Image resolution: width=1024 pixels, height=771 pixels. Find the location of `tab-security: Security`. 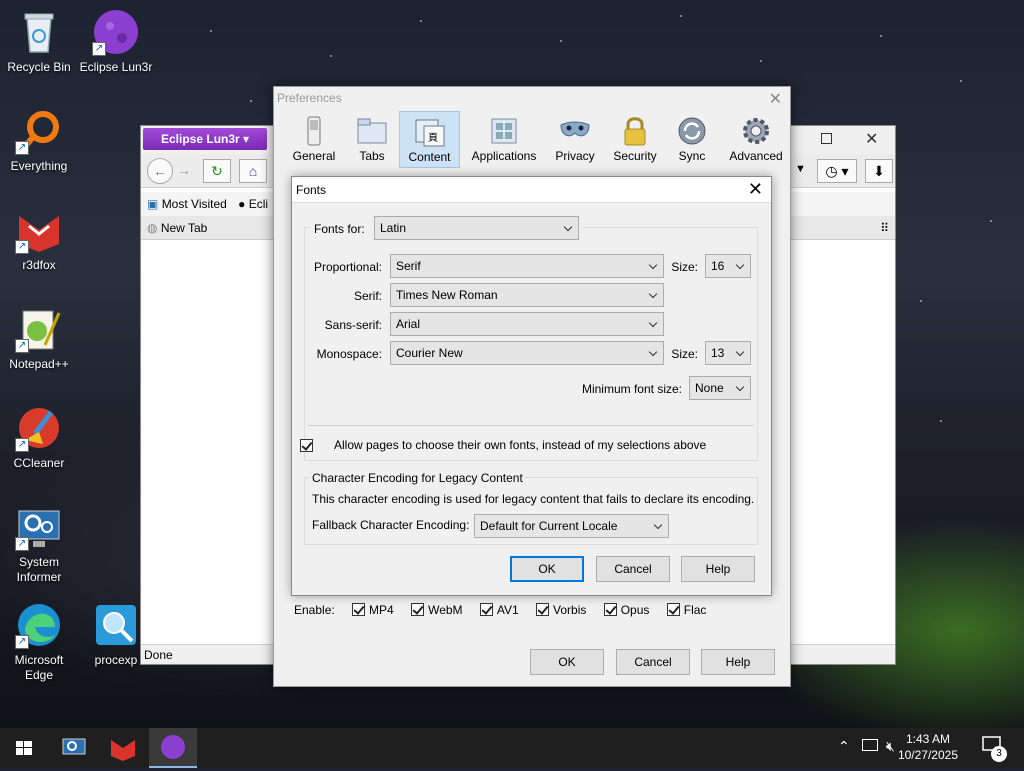

tab-security: Security is located at coordinates (635, 139).